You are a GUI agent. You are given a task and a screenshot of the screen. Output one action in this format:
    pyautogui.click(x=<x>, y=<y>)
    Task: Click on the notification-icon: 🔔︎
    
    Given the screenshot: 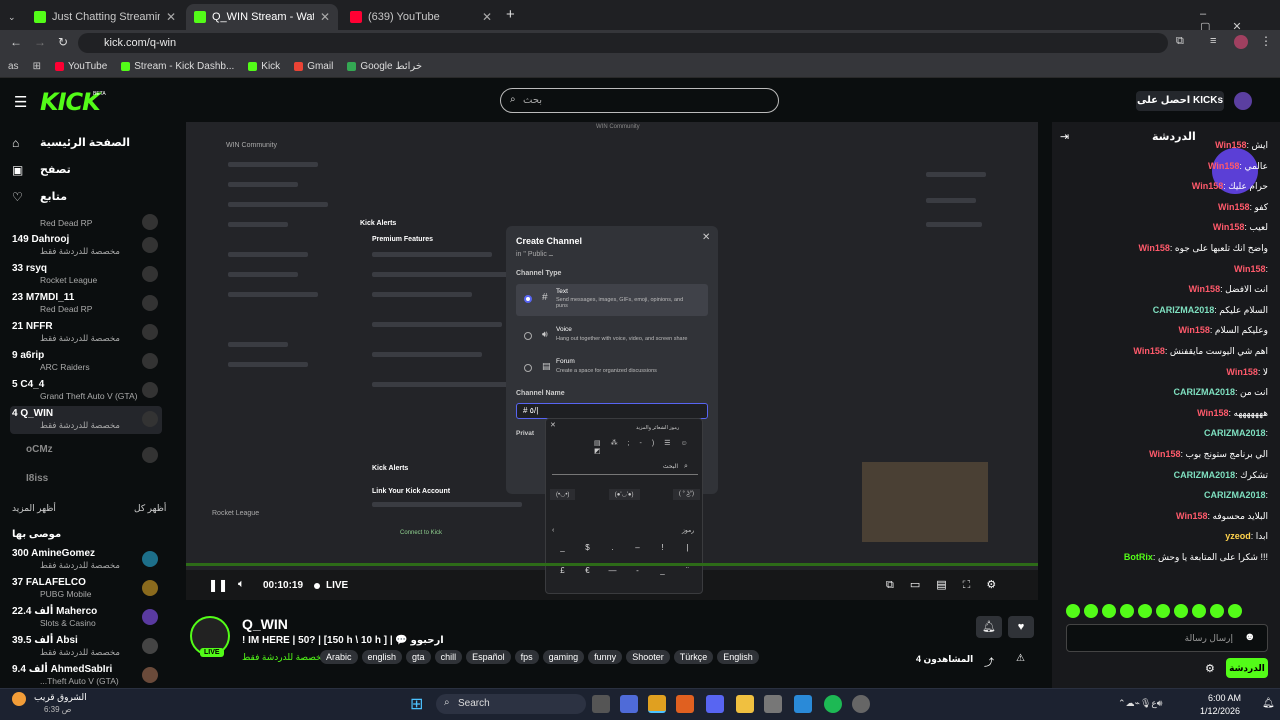 What is the action you would take?
    pyautogui.click(x=1268, y=703)
    